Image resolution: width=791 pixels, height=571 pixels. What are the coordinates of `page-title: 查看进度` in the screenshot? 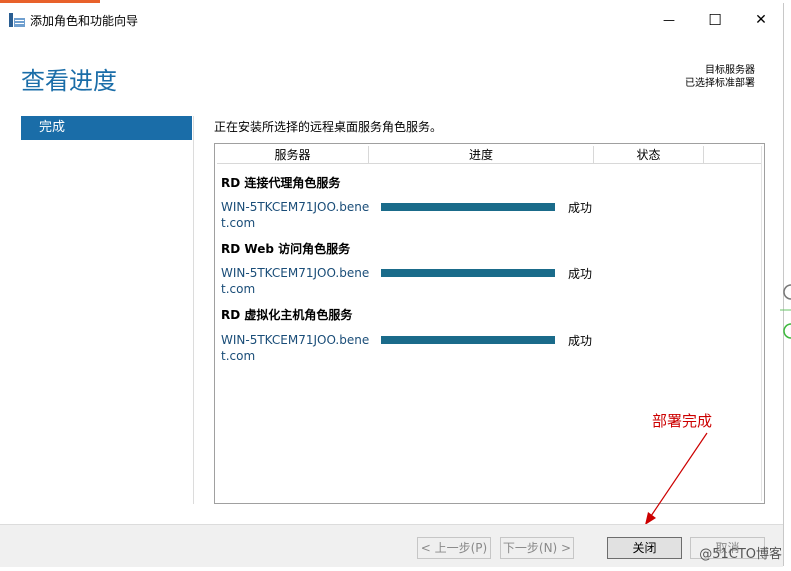 It's located at (69, 81).